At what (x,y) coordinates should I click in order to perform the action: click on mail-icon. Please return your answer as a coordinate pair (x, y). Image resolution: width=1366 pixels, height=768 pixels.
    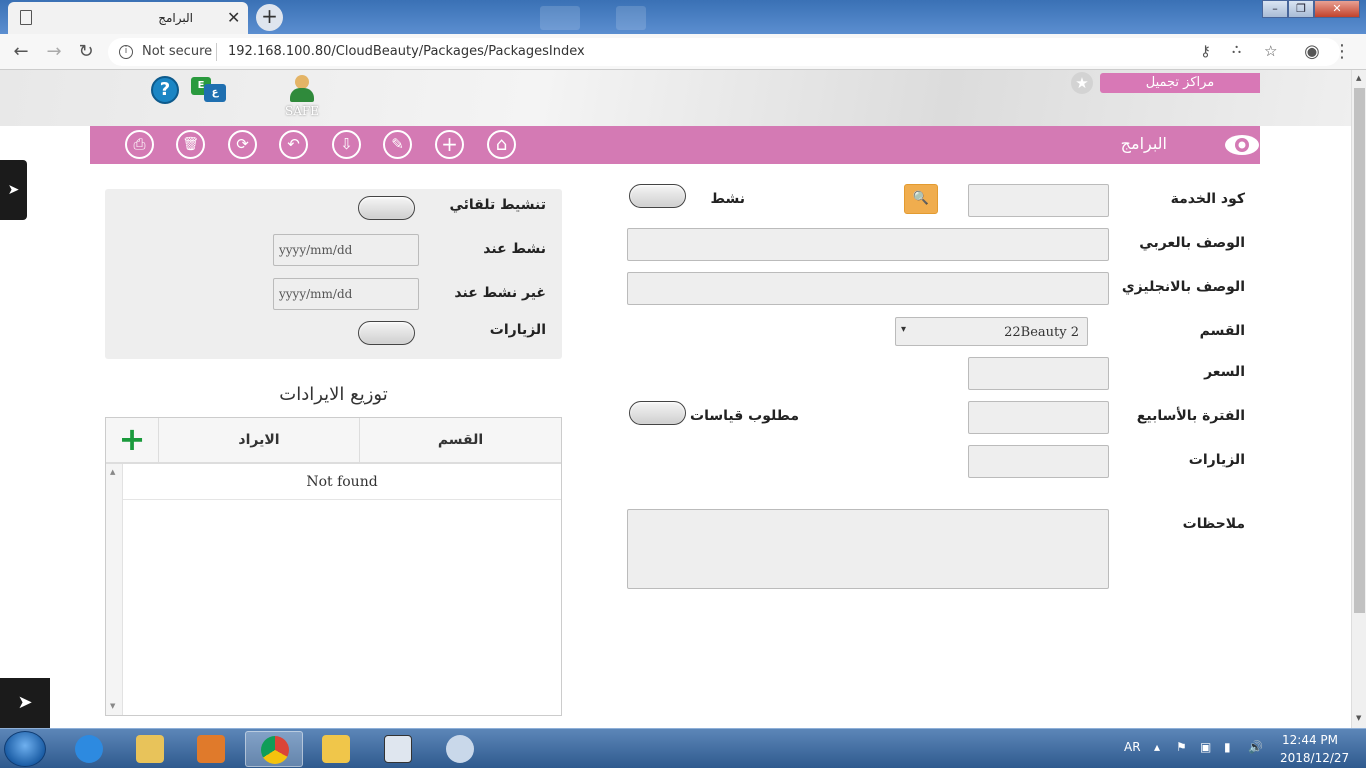
    Looking at the image, I should click on (336, 749).